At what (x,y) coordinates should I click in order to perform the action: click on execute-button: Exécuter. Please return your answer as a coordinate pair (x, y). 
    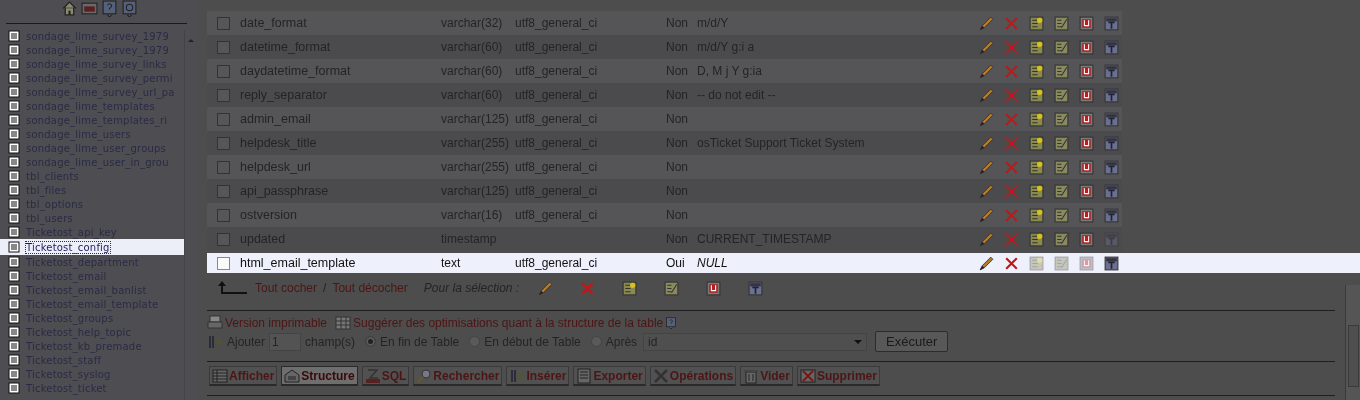
    Looking at the image, I should click on (912, 342).